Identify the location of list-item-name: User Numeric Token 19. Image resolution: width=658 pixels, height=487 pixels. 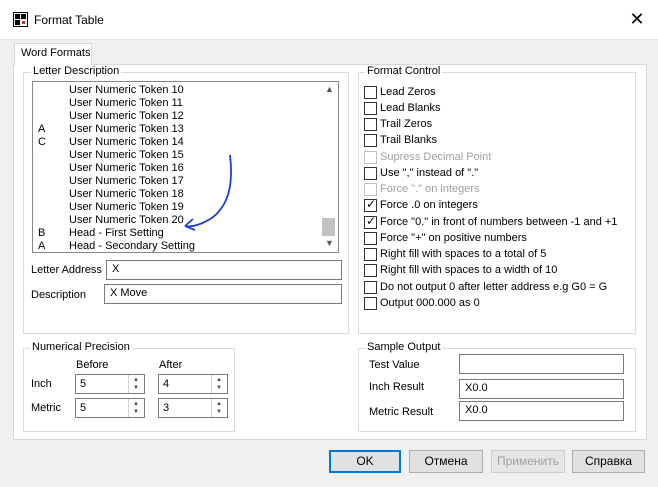
(126, 207).